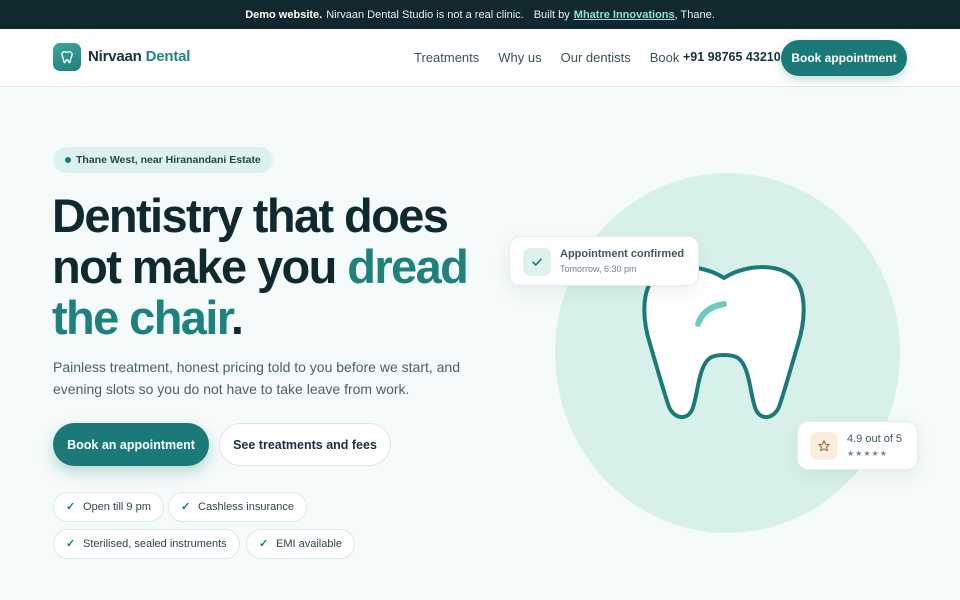  I want to click on nav-book: Book, so click(665, 57).